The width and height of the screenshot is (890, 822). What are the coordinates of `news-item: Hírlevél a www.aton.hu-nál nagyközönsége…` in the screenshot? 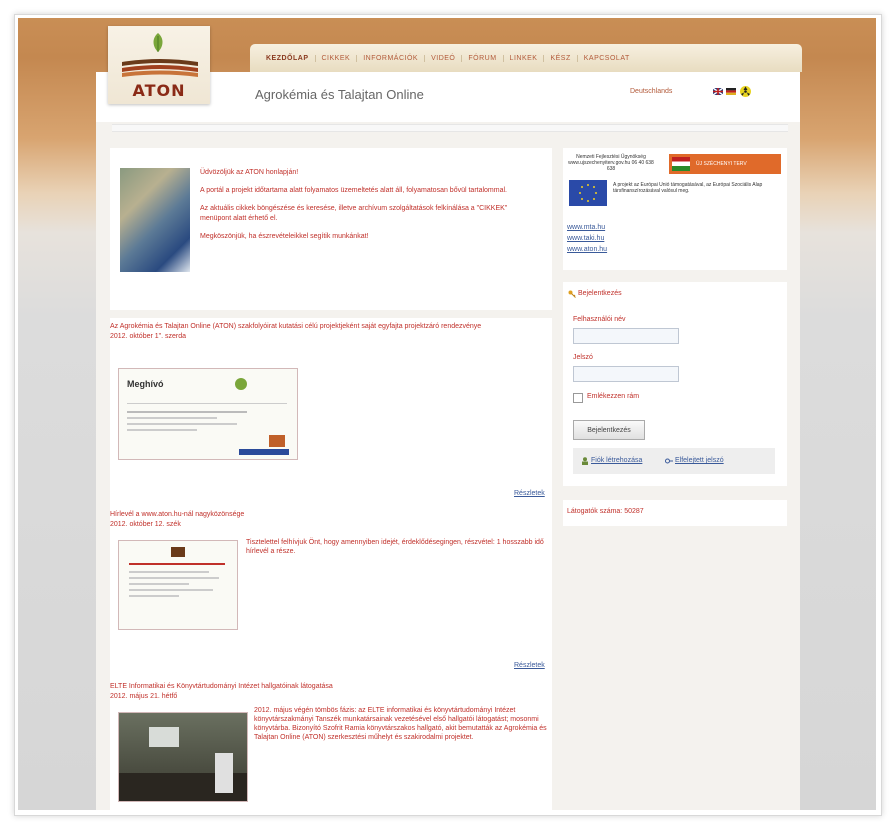 It's located at (331, 519).